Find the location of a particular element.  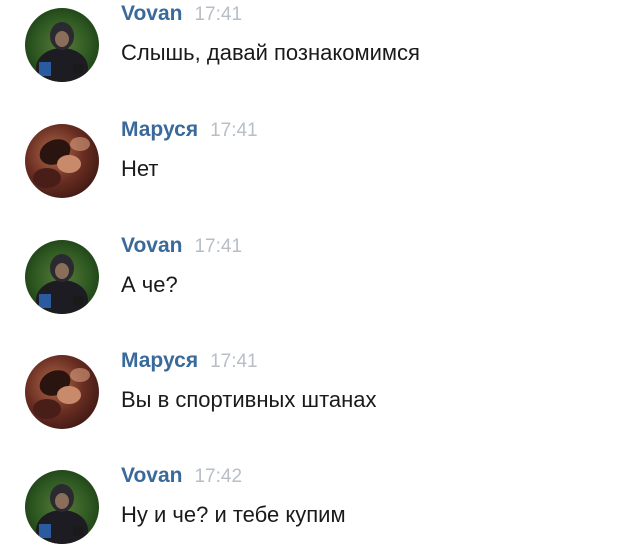

message-time: 17:42 is located at coordinates (218, 476).